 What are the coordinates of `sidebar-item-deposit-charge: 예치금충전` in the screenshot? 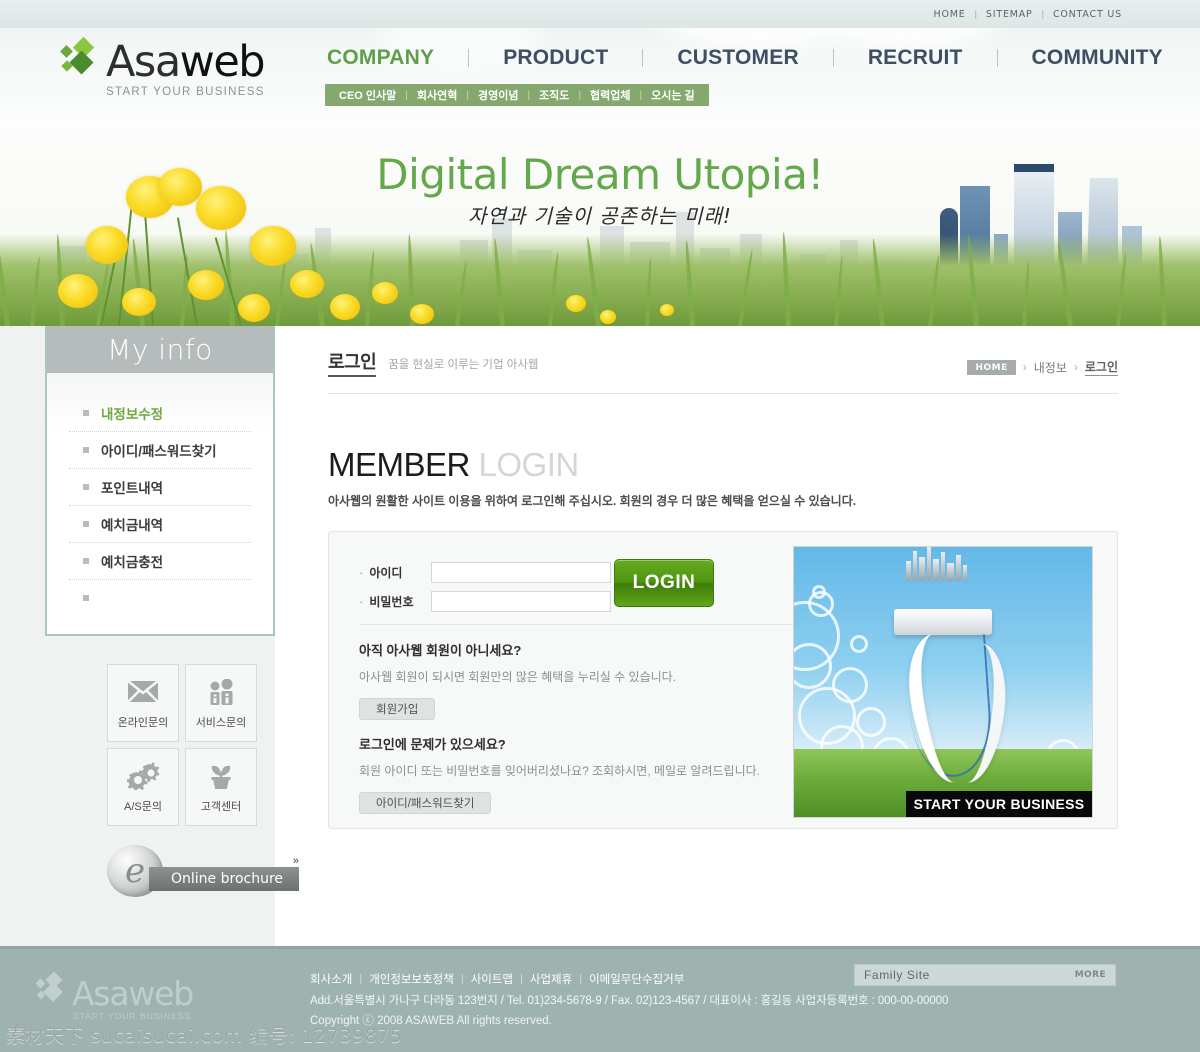 It's located at (160, 561).